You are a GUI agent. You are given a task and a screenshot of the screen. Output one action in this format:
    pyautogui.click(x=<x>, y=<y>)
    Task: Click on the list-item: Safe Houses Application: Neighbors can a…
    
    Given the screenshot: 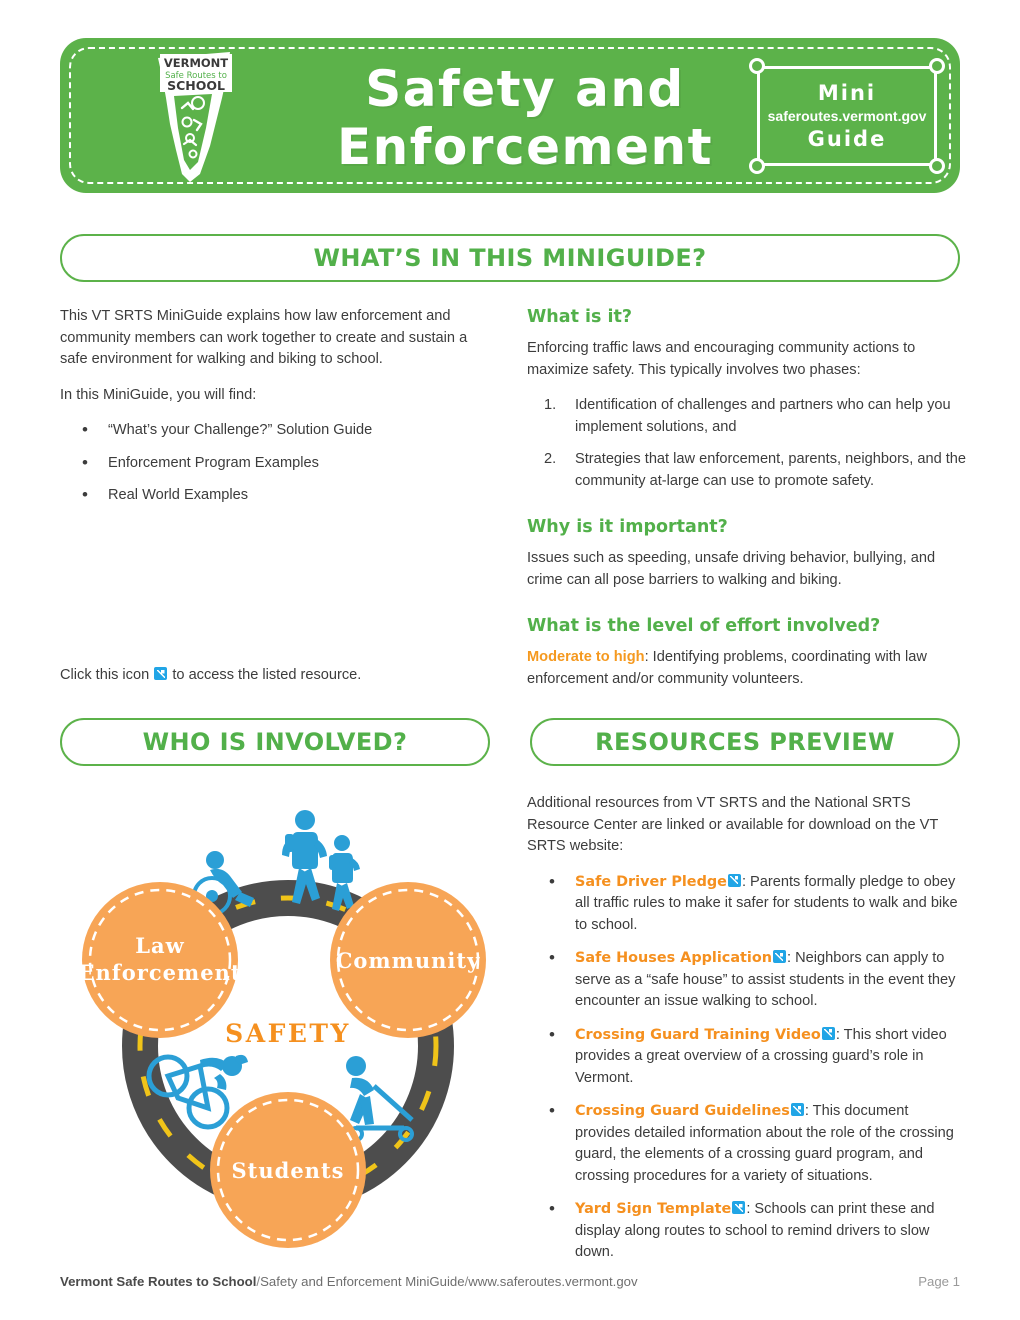 What is the action you would take?
    pyautogui.click(x=747, y=980)
    